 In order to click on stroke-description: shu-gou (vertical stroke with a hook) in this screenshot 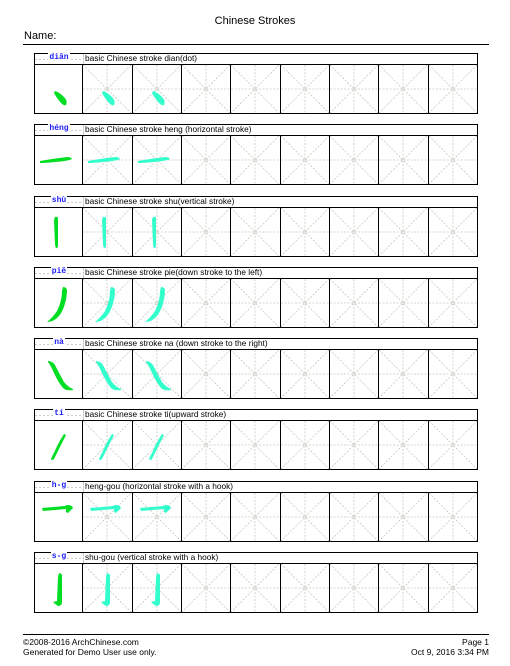, I will do `click(152, 557)`.